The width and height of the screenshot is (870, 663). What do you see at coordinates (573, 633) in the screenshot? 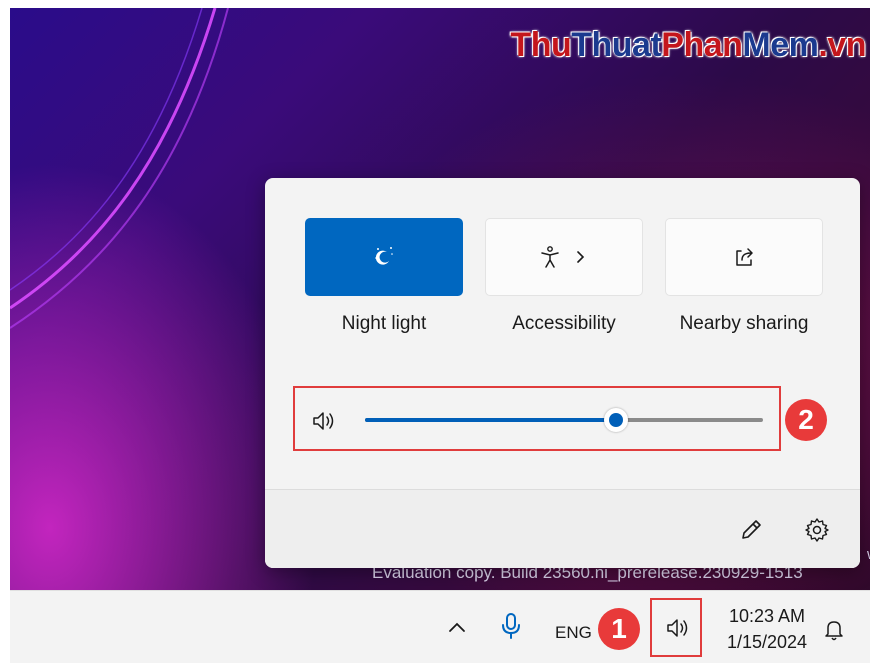
I see `language-indicator: ENG` at bounding box center [573, 633].